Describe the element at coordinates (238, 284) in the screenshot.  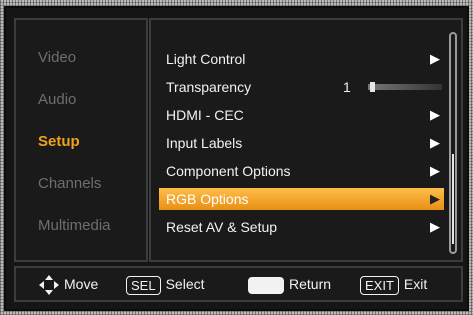
I see `button-legend: Move SEL Select Return EXIT Exit` at that location.